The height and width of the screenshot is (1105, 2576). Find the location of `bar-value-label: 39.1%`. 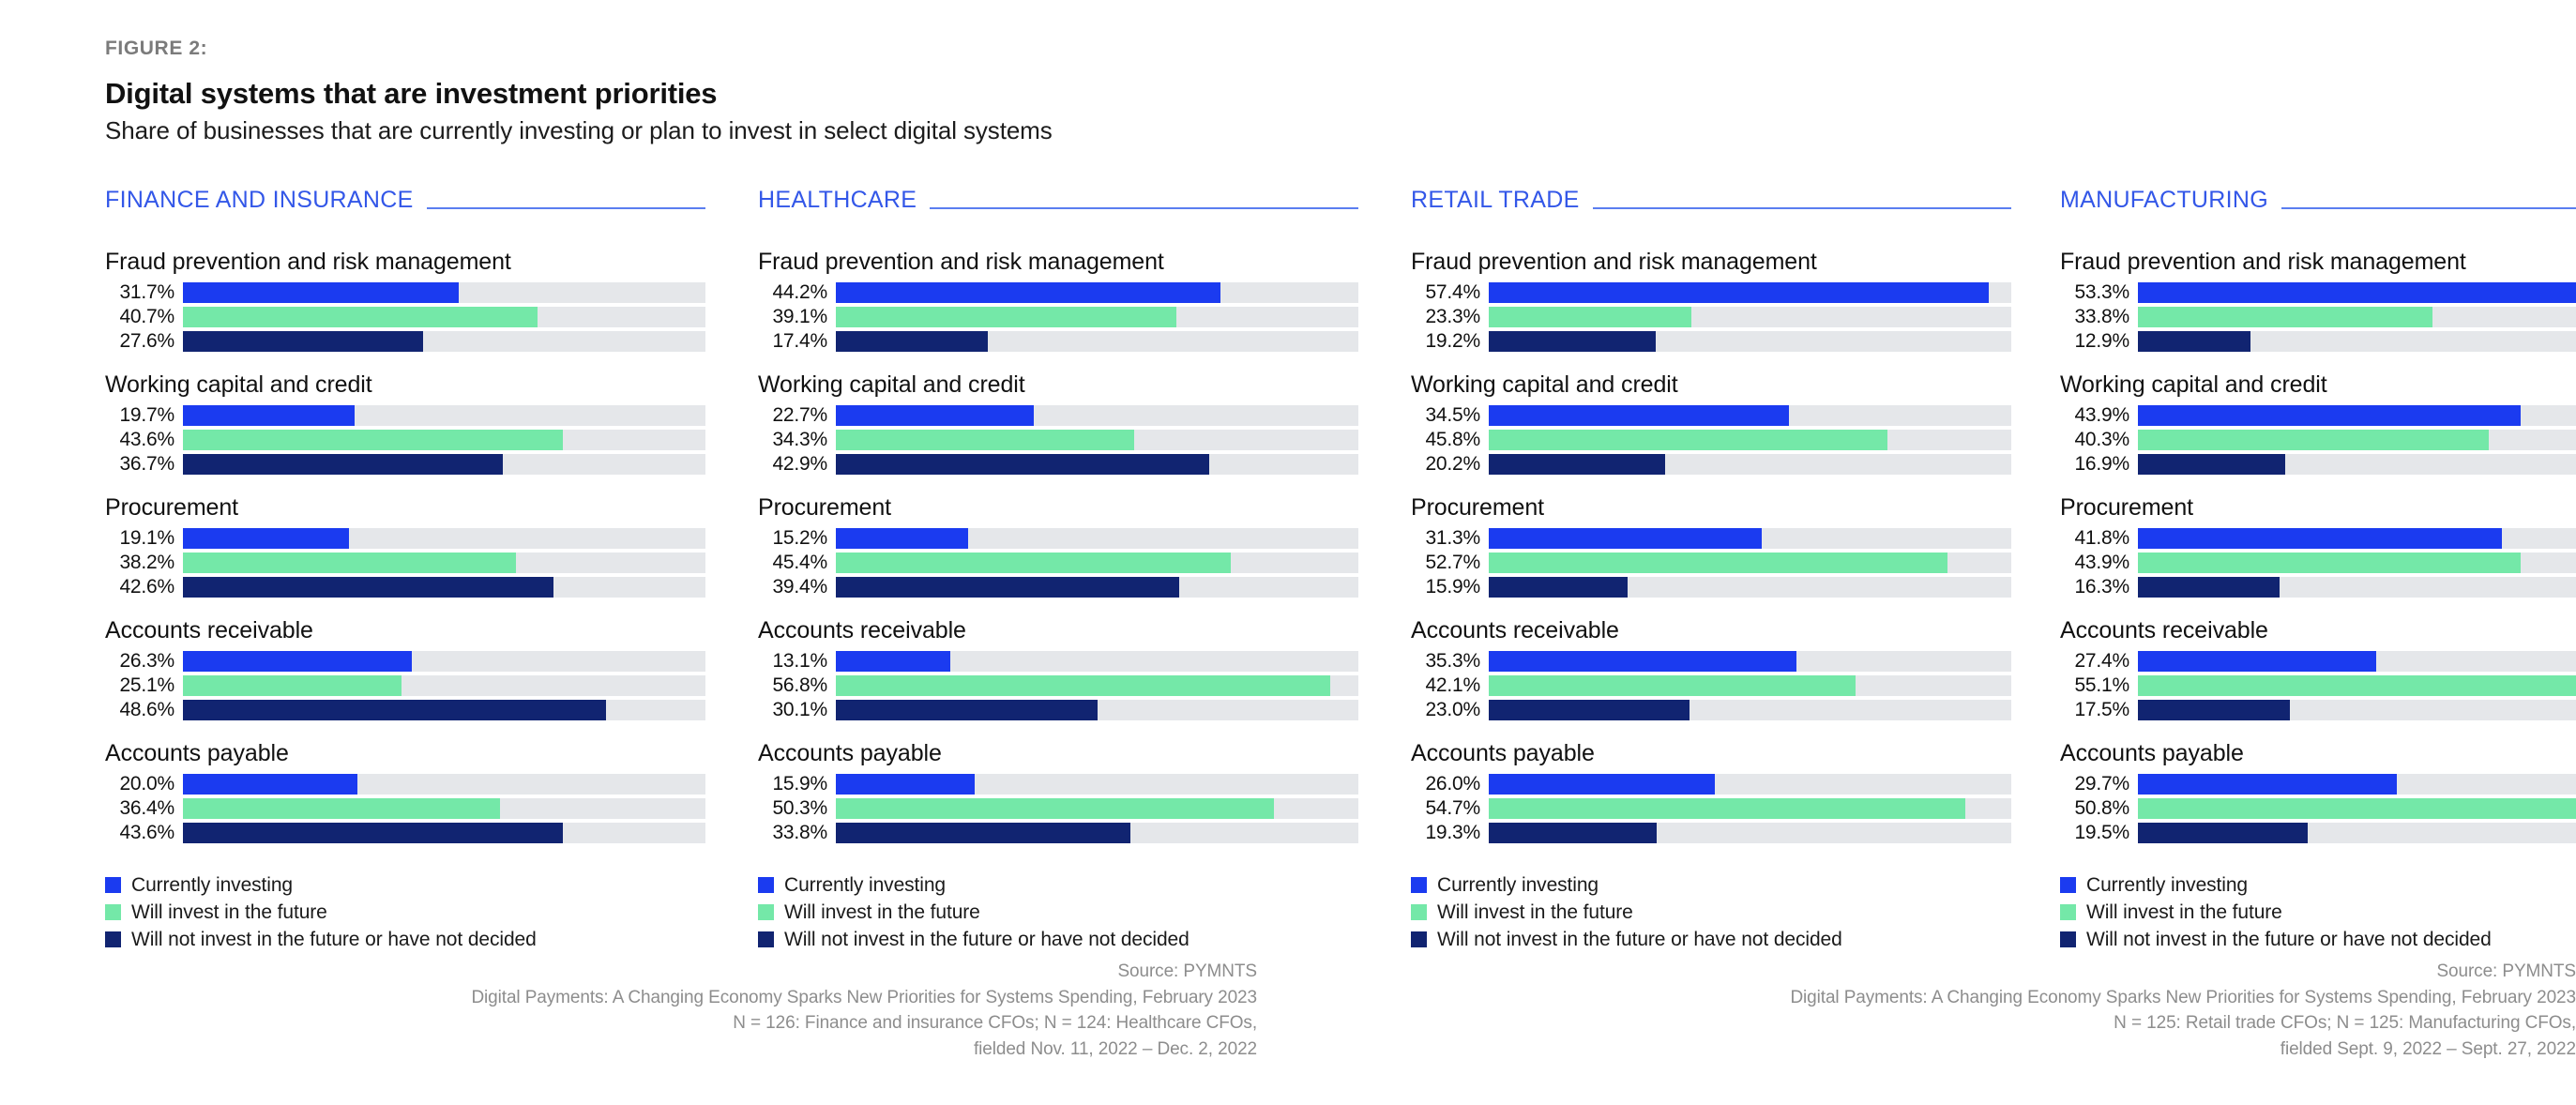

bar-value-label: 39.1% is located at coordinates (799, 316).